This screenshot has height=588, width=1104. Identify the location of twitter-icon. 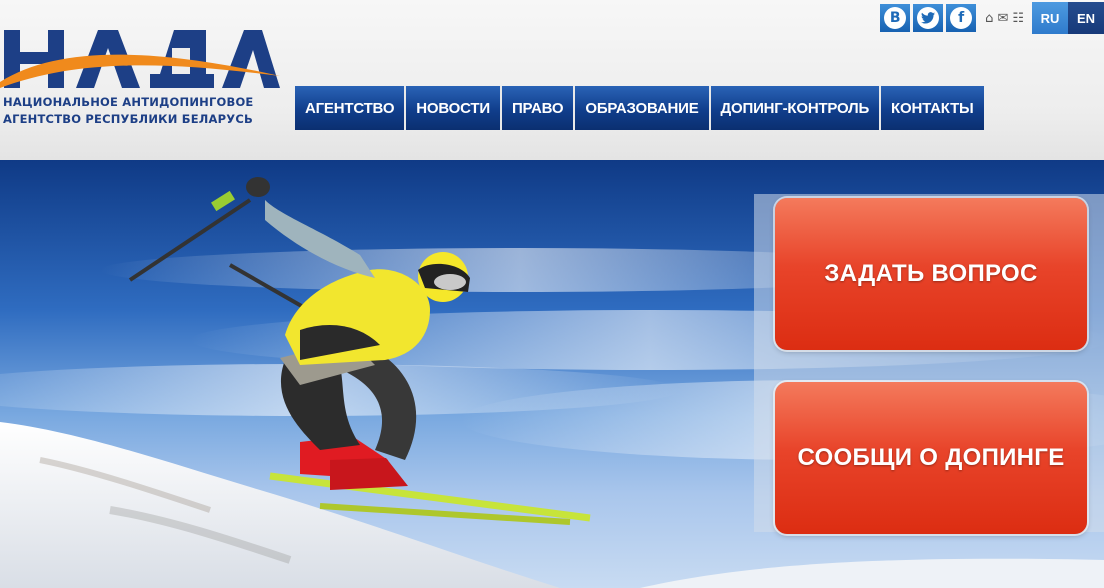
(928, 18).